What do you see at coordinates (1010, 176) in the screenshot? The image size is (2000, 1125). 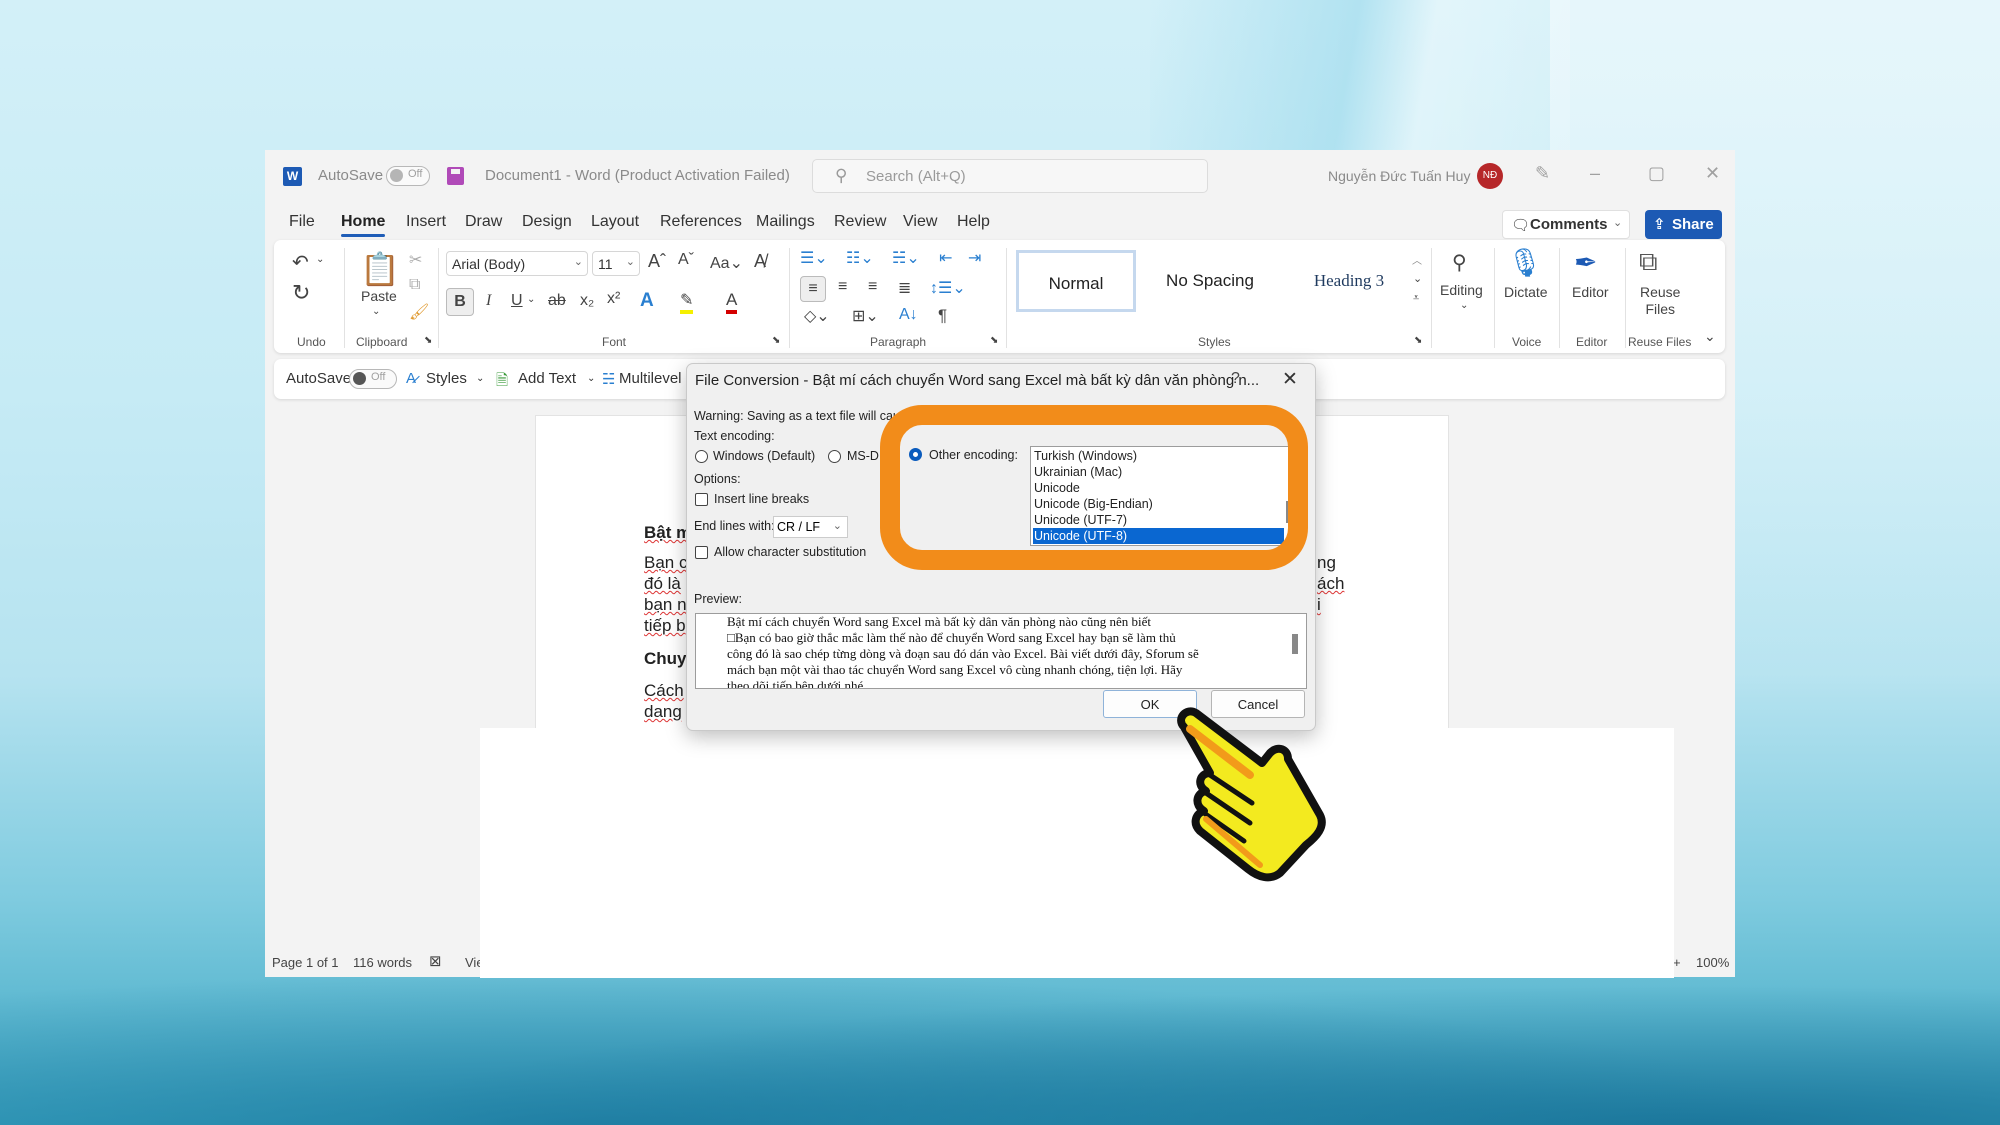 I see `search-box: ⚲ Search (Alt+Q)` at bounding box center [1010, 176].